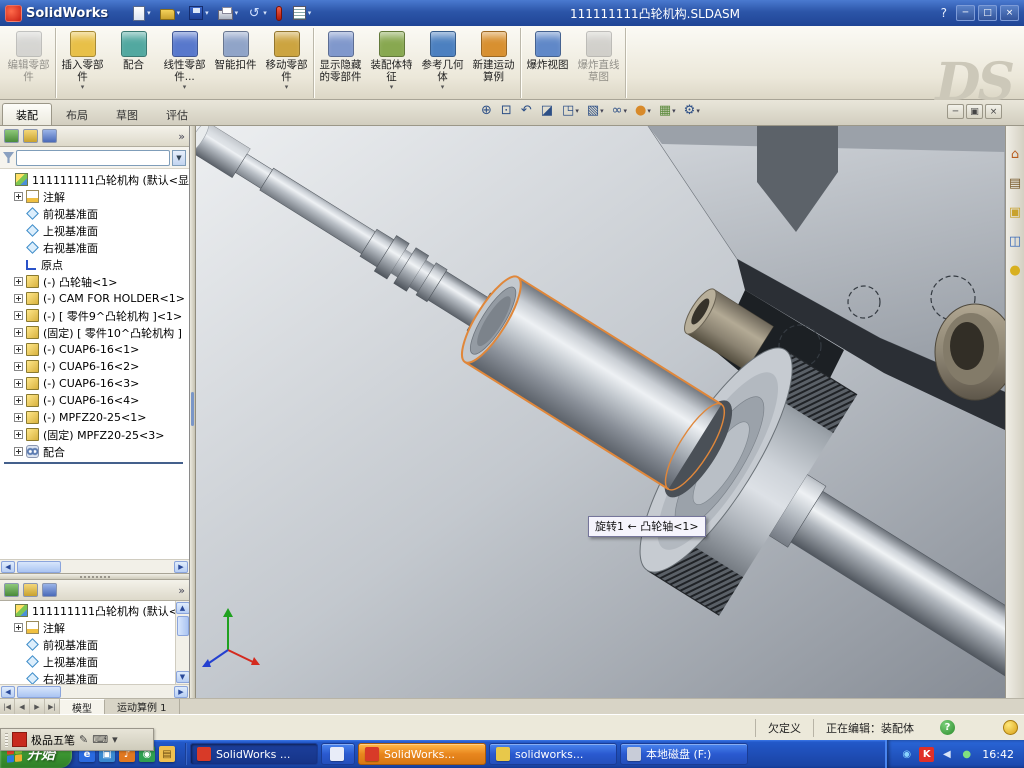 This screenshot has width=1024, height=768. What do you see at coordinates (1015, 155) in the screenshot?
I see `solidworks-resources-icon: ⌂` at bounding box center [1015, 155].